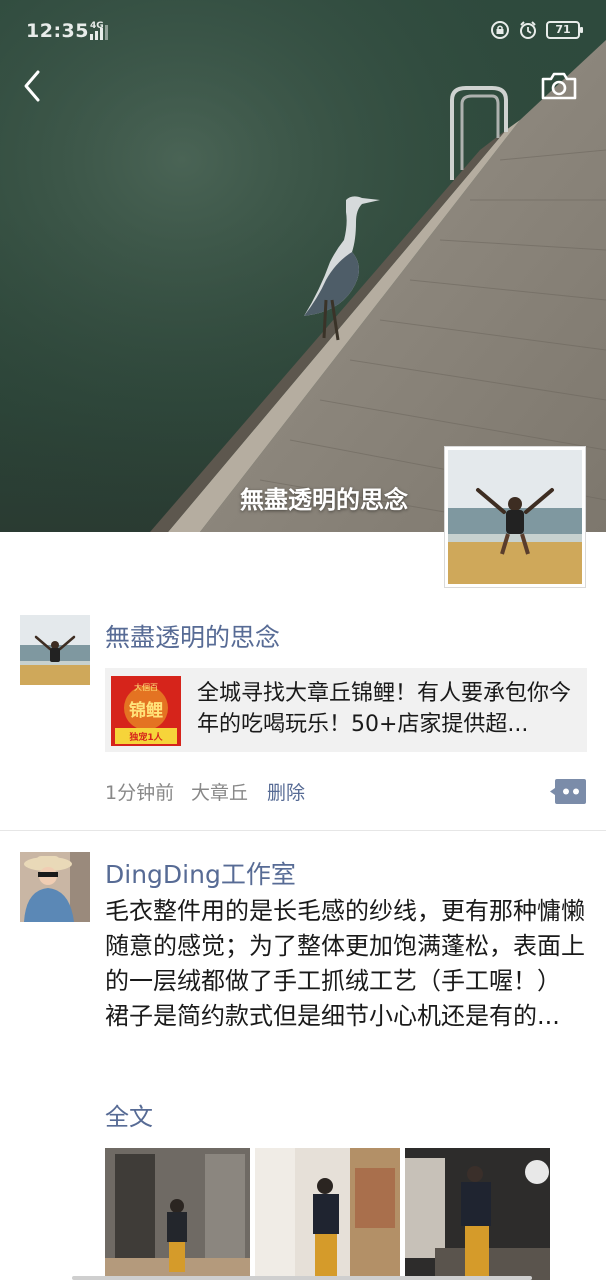 The width and height of the screenshot is (606, 1280). Describe the element at coordinates (528, 30) in the screenshot. I see `alarm-icon` at that location.